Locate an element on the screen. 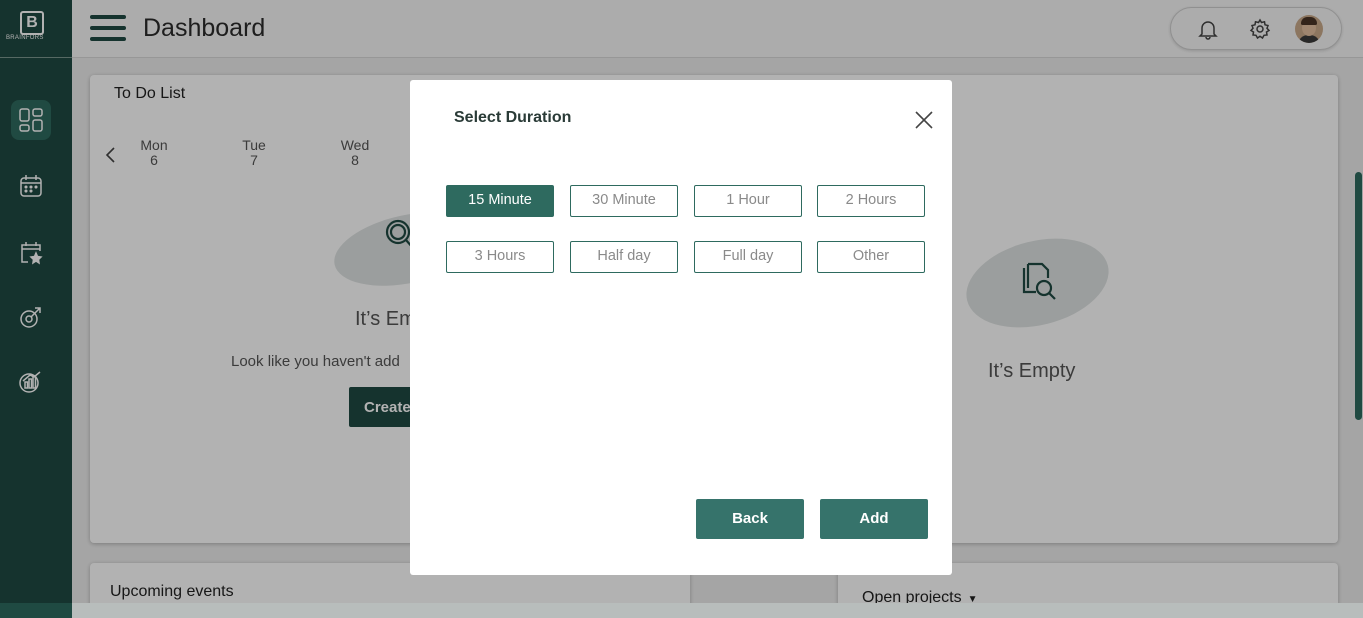 This screenshot has height=618, width=1363. close-icon is located at coordinates (924, 120).